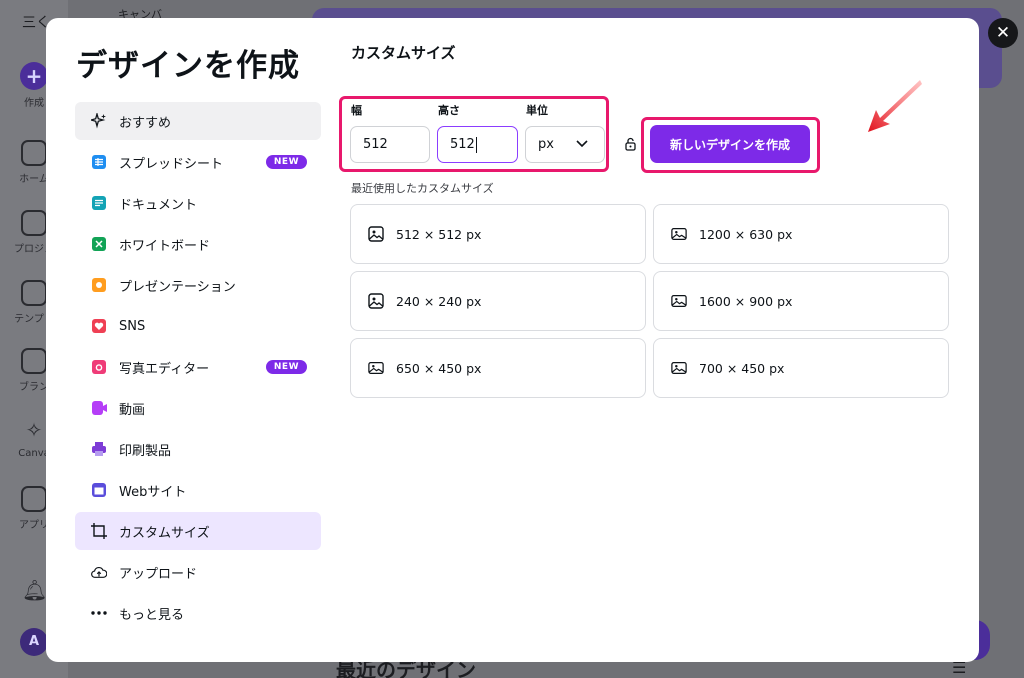 Image resolution: width=1024 pixels, height=678 pixels. Describe the element at coordinates (145, 123) in the screenshot. I see `menu-label: おすすめ` at that location.